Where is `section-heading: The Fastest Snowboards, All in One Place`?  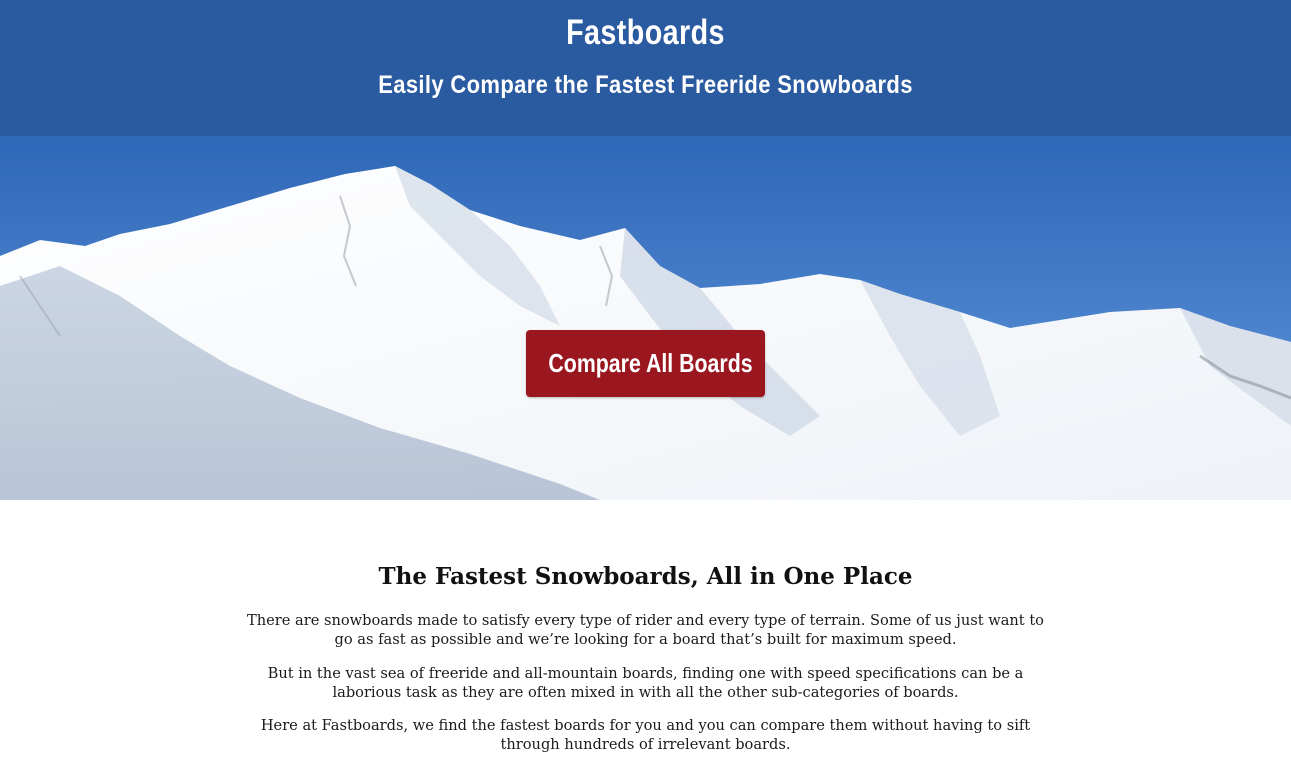
section-heading: The Fastest Snowboards, All in One Place is located at coordinates (645, 576).